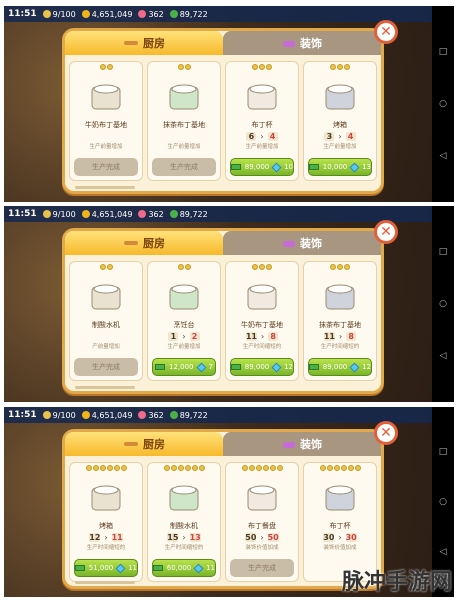 Image resolution: width=458 pixels, height=600 pixels. I want to click on shop-item-card: 布丁杯 6 › 4 生产前量增加 89,000 10, so click(262, 121).